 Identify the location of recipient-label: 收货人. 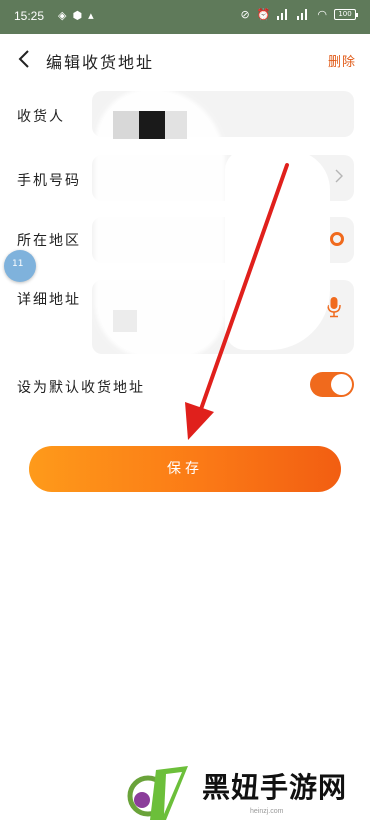
(41, 117).